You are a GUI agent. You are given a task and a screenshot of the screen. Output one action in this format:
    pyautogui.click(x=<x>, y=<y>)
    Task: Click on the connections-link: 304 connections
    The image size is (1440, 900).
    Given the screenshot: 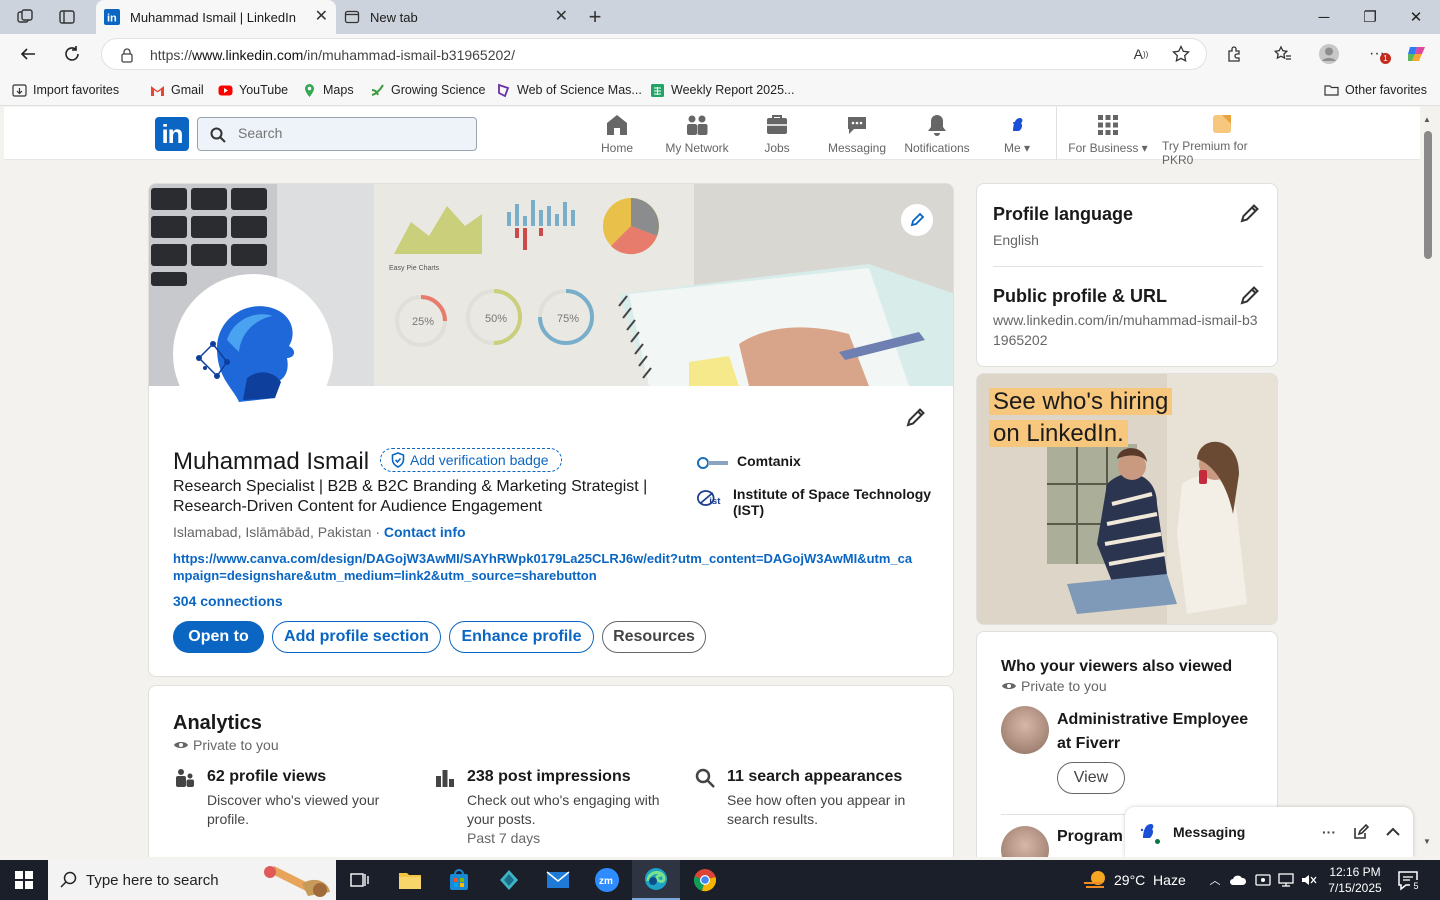 What is the action you would take?
    pyautogui.click(x=228, y=601)
    